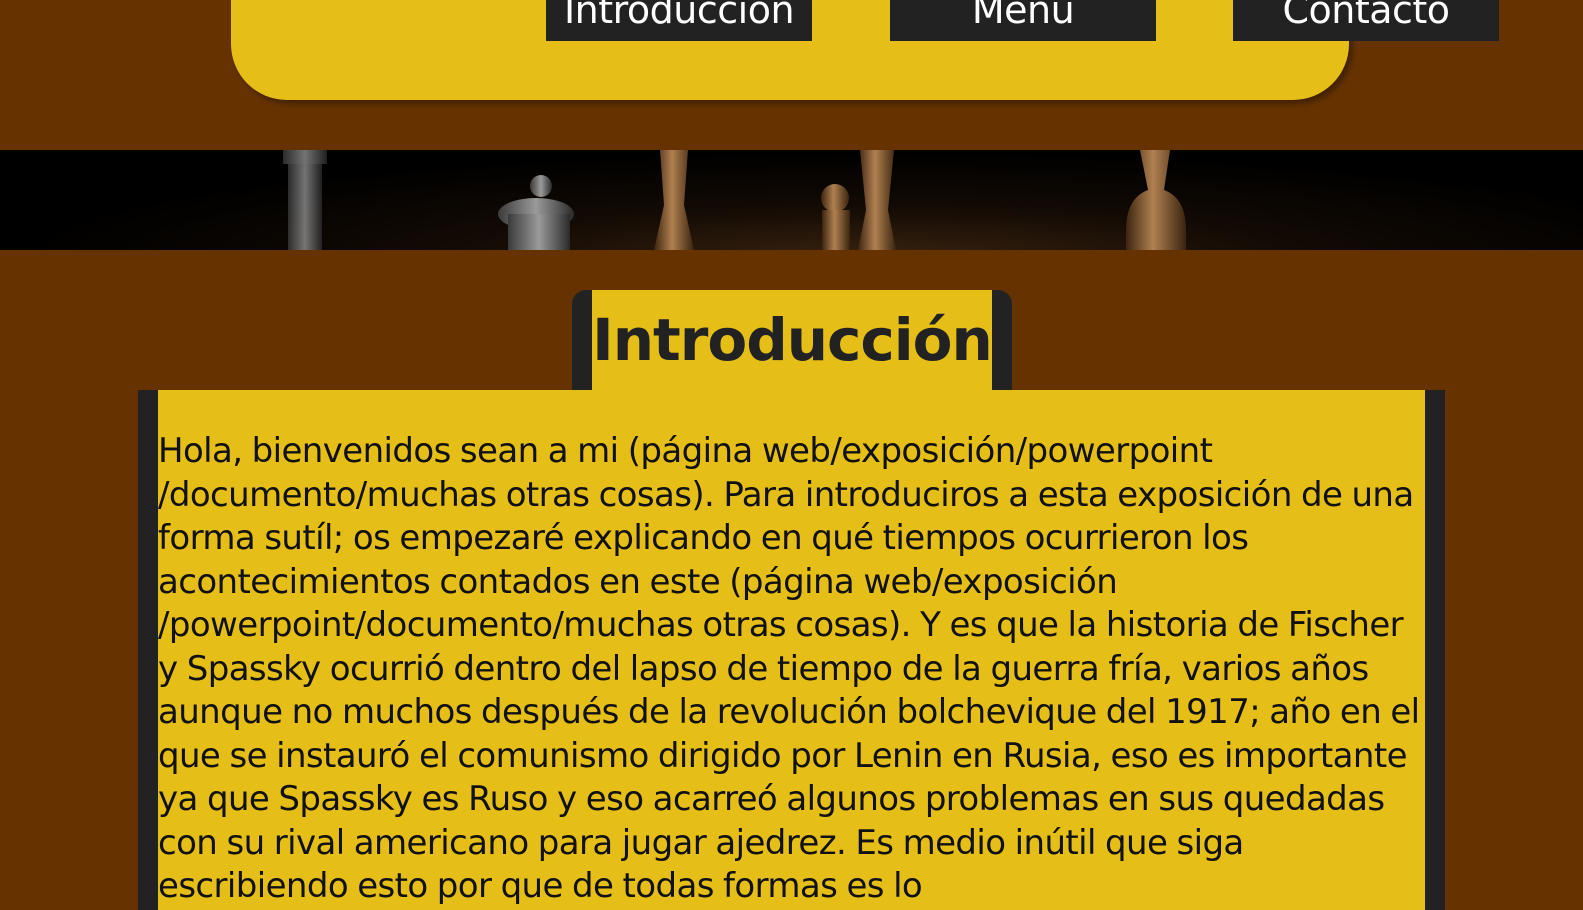 The height and width of the screenshot is (910, 1583). I want to click on chess-banner-image, so click(791, 200).